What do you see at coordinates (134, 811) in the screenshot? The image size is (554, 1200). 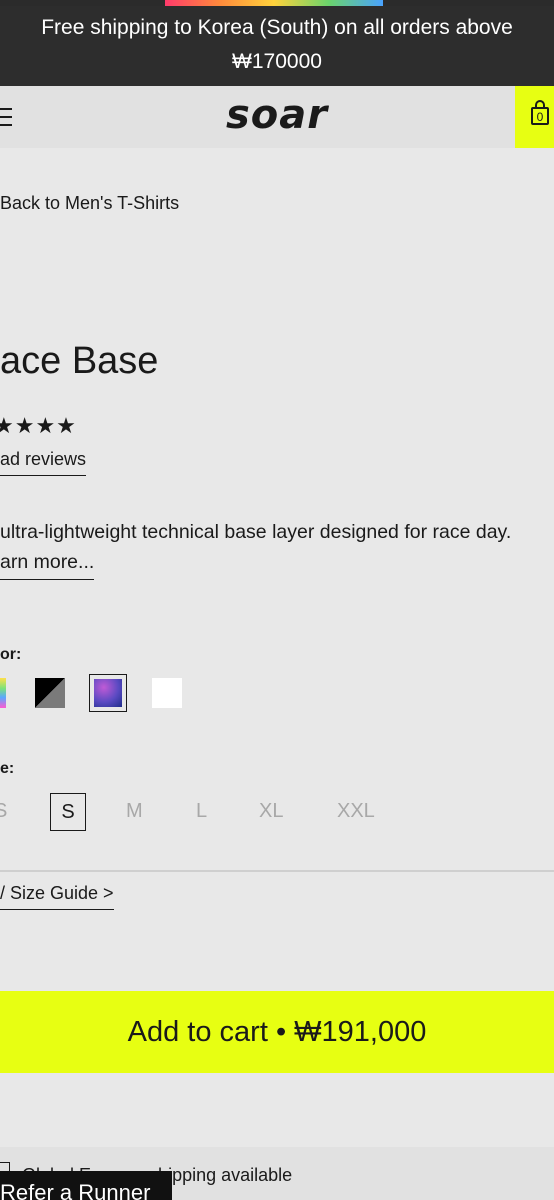 I see `size-option-m: M` at bounding box center [134, 811].